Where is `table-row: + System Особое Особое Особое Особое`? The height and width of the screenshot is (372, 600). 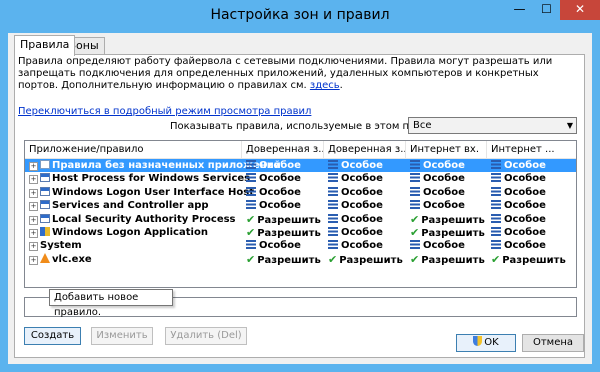
table-row: + System Особое Особое Особое Особое is located at coordinates (300, 245).